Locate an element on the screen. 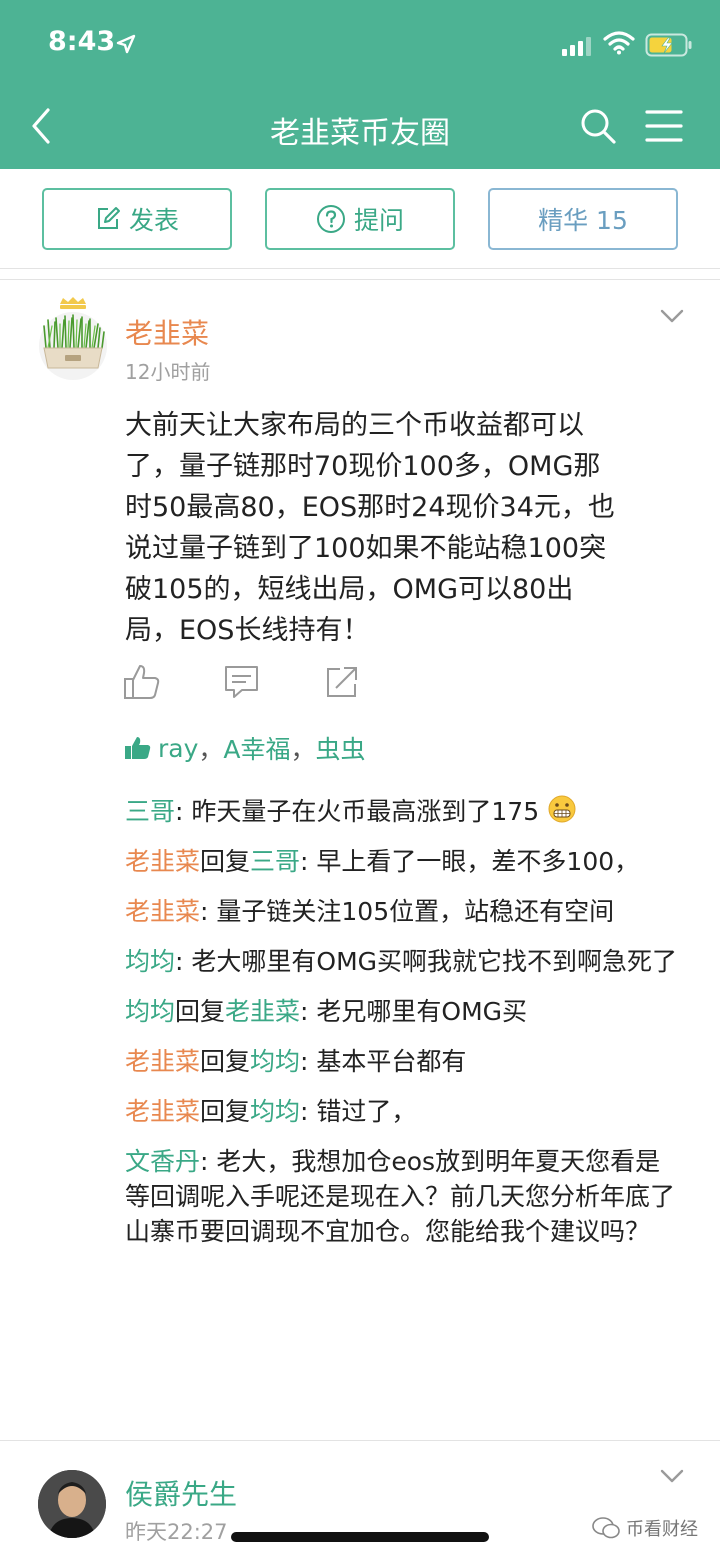 The width and height of the screenshot is (720, 1559). watermark: 币看财经 is located at coordinates (645, 1528).